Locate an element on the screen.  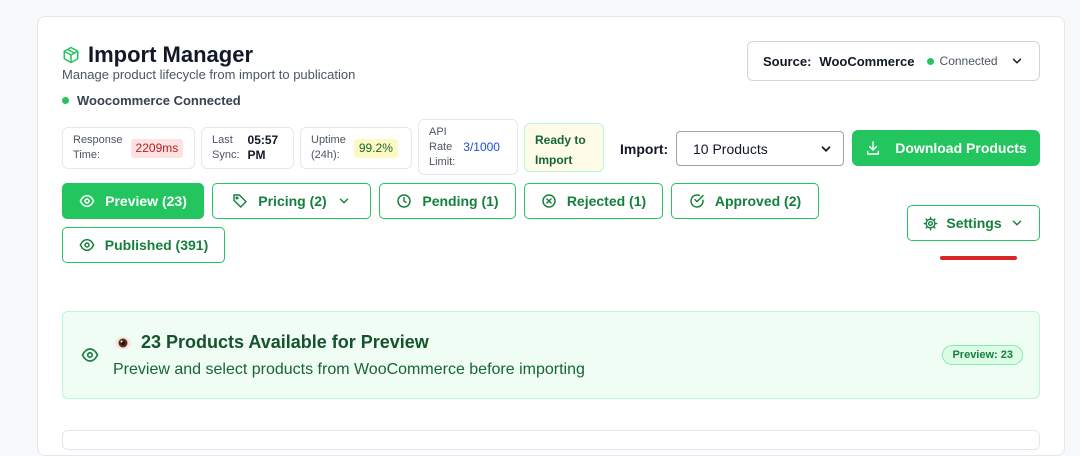
product-list-card is located at coordinates (551, 440).